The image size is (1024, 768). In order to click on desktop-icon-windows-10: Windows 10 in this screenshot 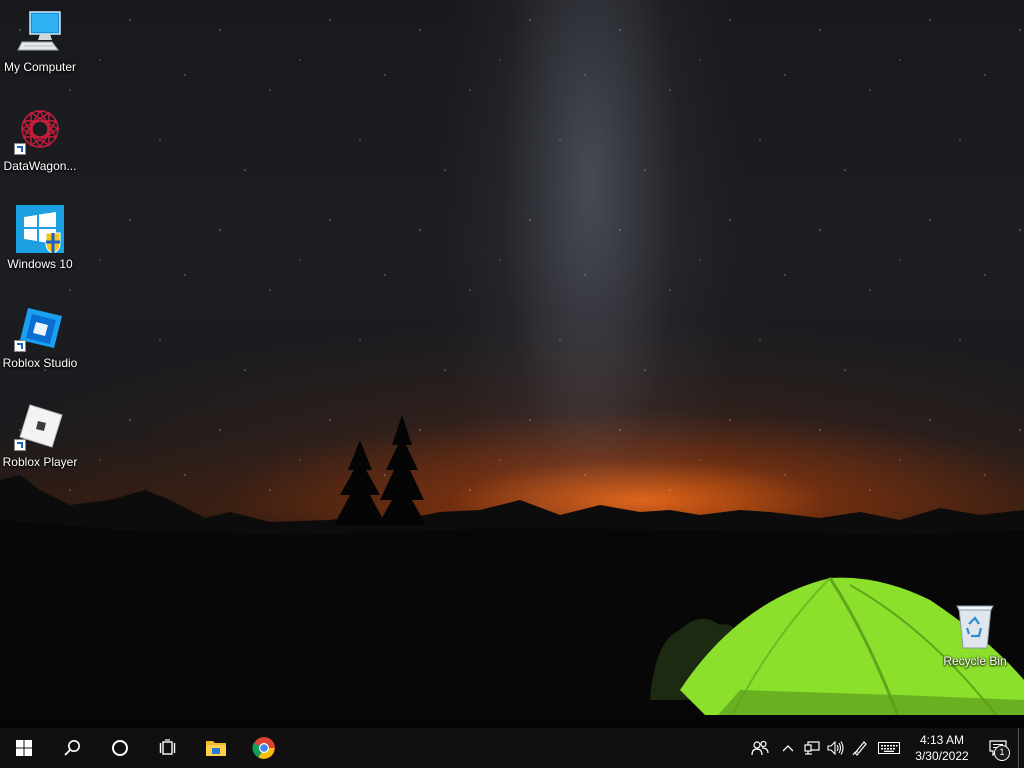, I will do `click(40, 238)`.